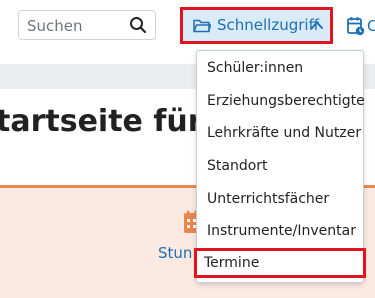 The image size is (375, 298). What do you see at coordinates (87, 25) in the screenshot?
I see `search-box: Suchen` at bounding box center [87, 25].